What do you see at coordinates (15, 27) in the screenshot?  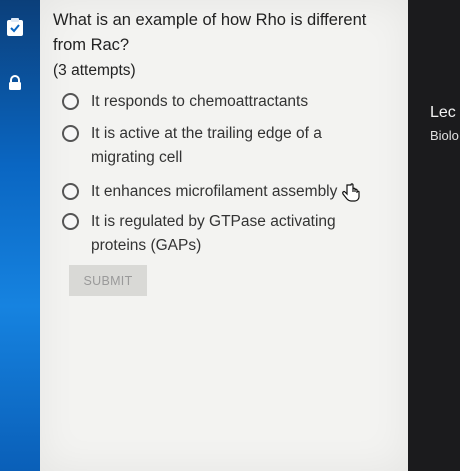 I see `clipboard-check-icon` at bounding box center [15, 27].